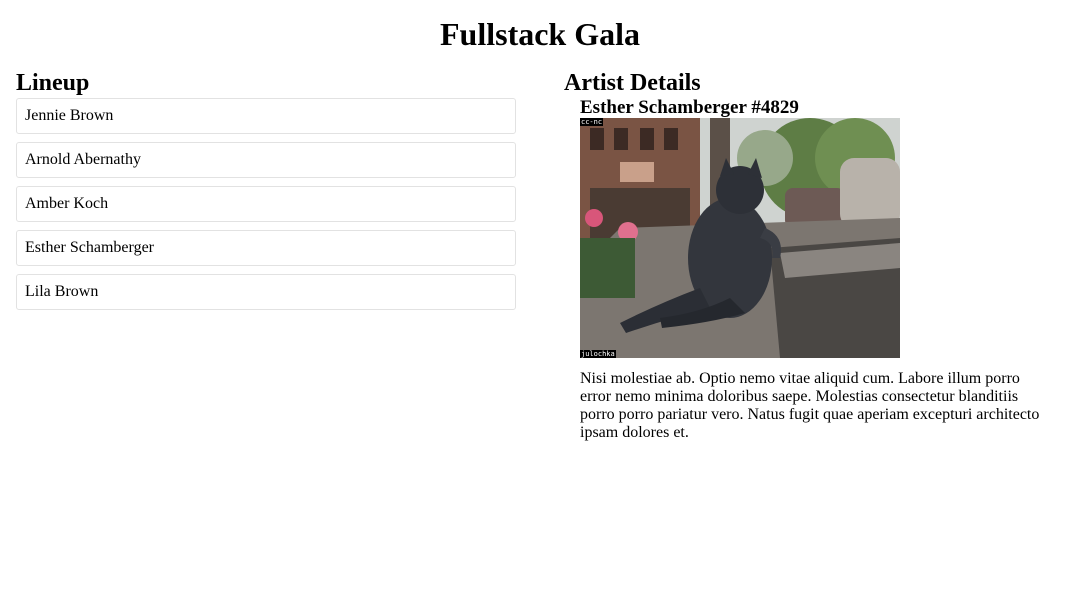 The image size is (1080, 600). What do you see at coordinates (266, 248) in the screenshot?
I see `lineup-item: Esther Schamberger` at bounding box center [266, 248].